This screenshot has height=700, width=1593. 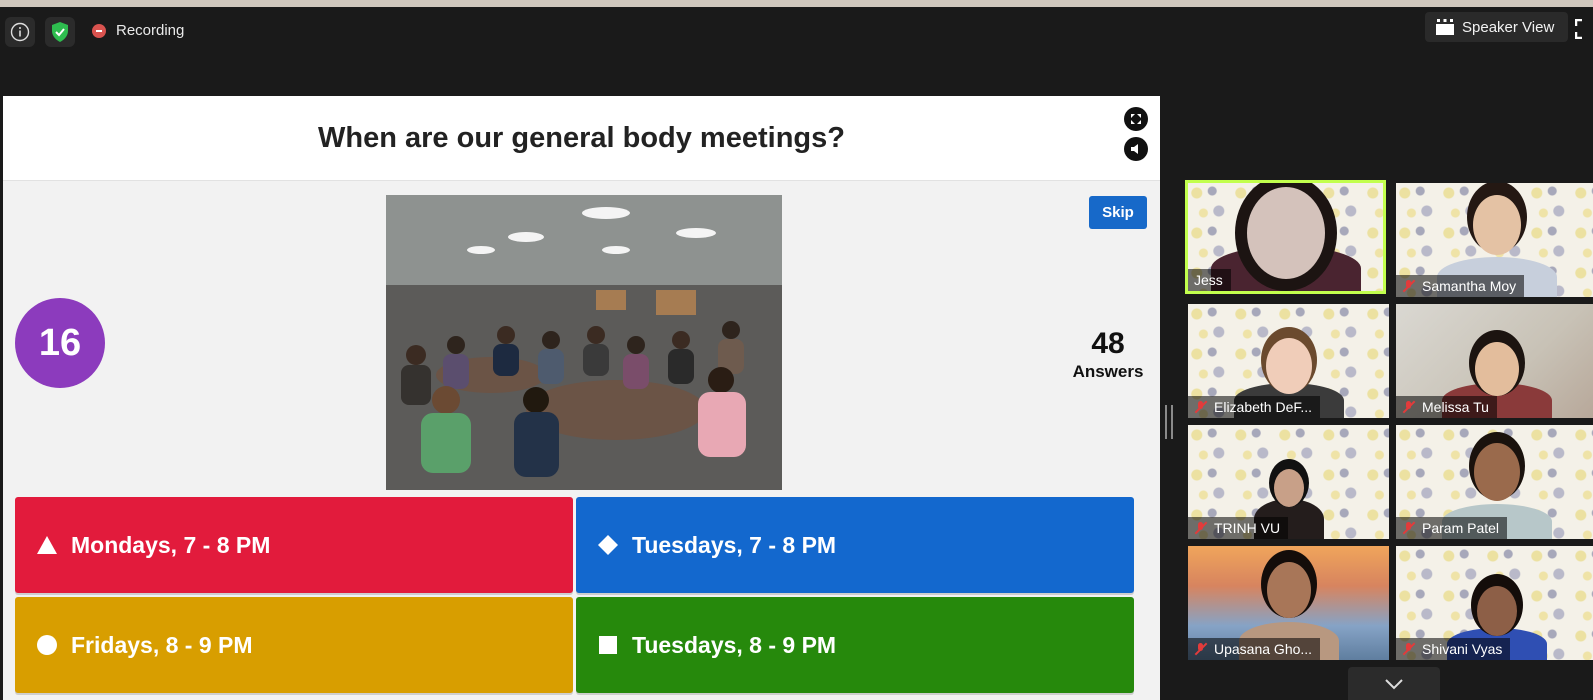 I want to click on volume-button, so click(x=1136, y=149).